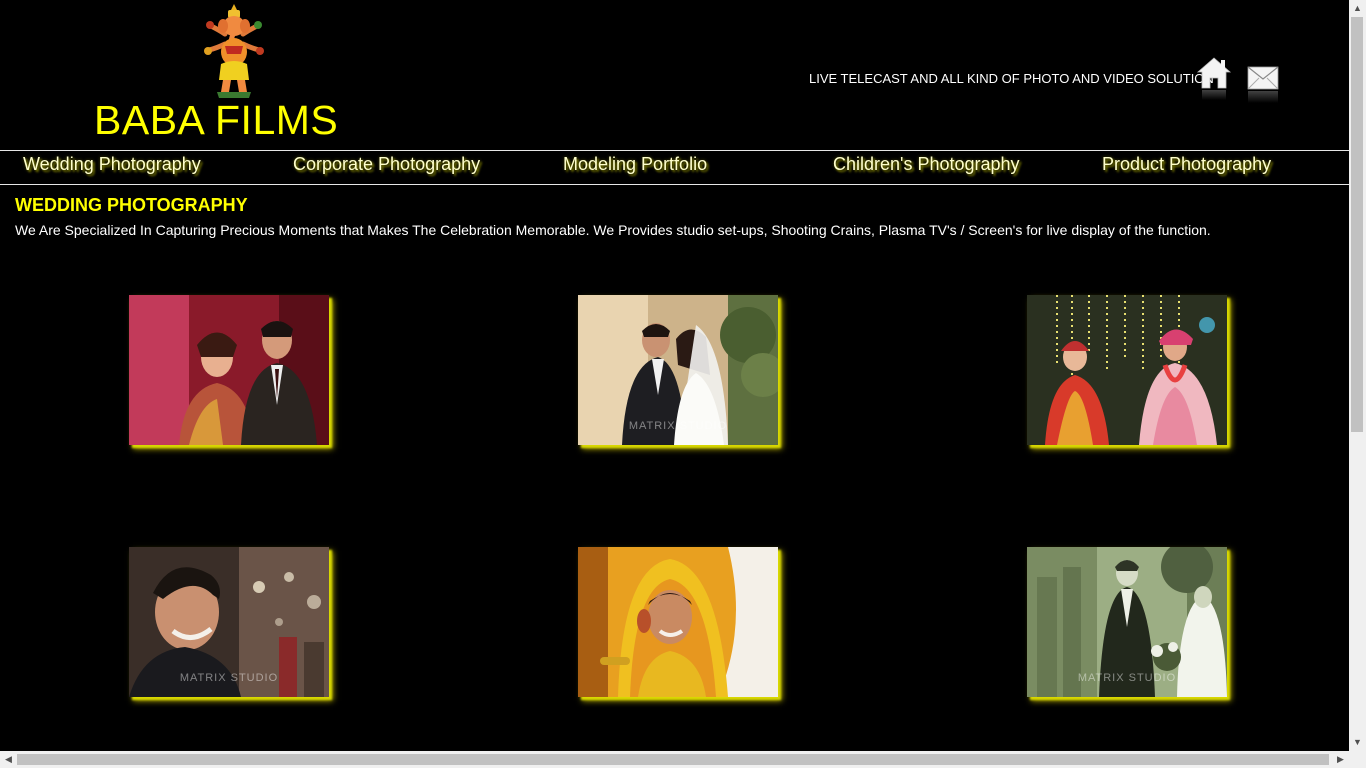 Image resolution: width=1366 pixels, height=768 pixels. I want to click on scroll-down-icon: ▼, so click(1357, 742).